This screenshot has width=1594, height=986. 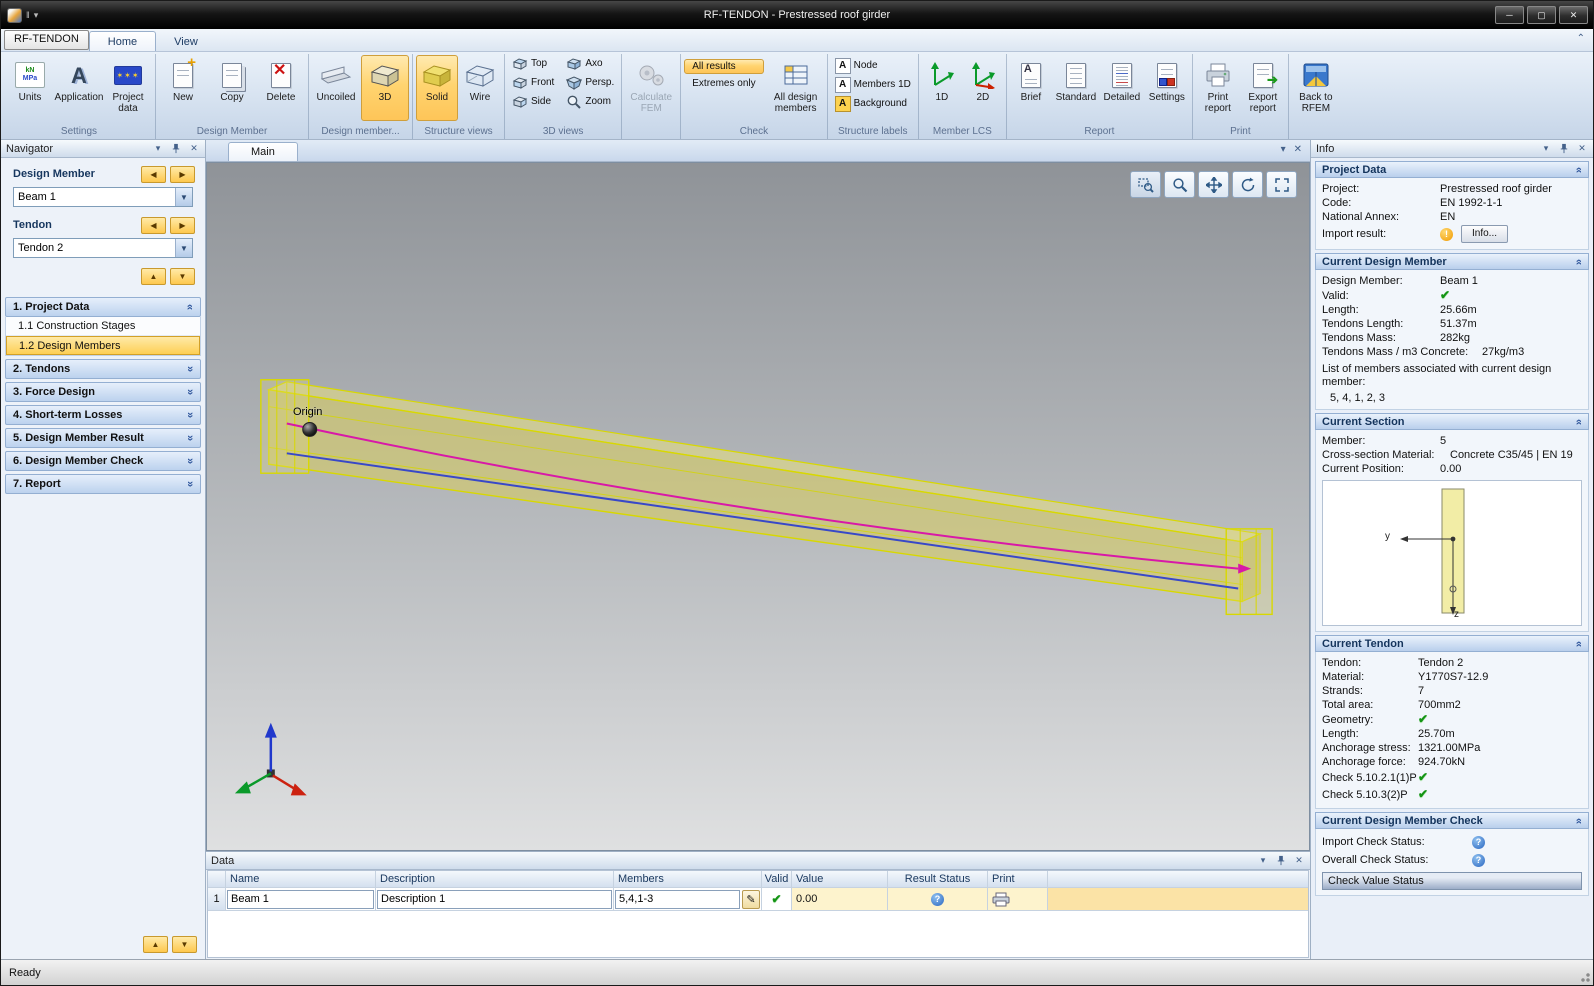 I want to click on report-settings-button: Settings, so click(x=1167, y=88).